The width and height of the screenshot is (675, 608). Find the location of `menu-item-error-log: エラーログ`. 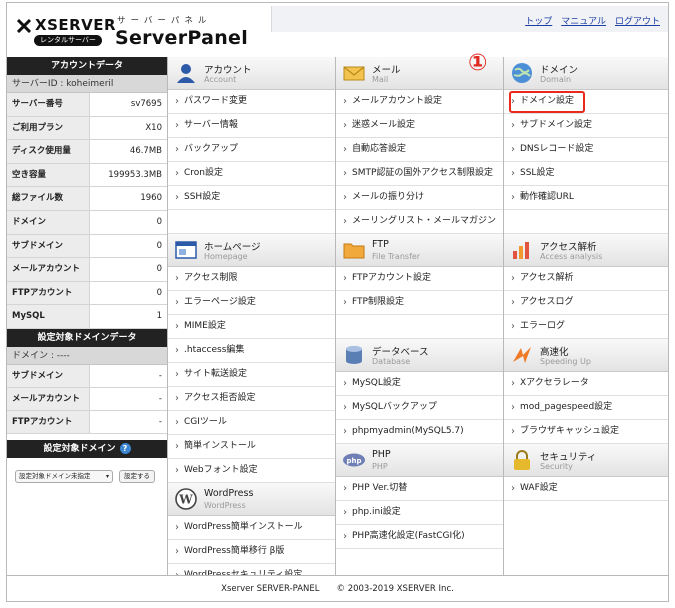

menu-item-error-log: エラーログ is located at coordinates (586, 327).